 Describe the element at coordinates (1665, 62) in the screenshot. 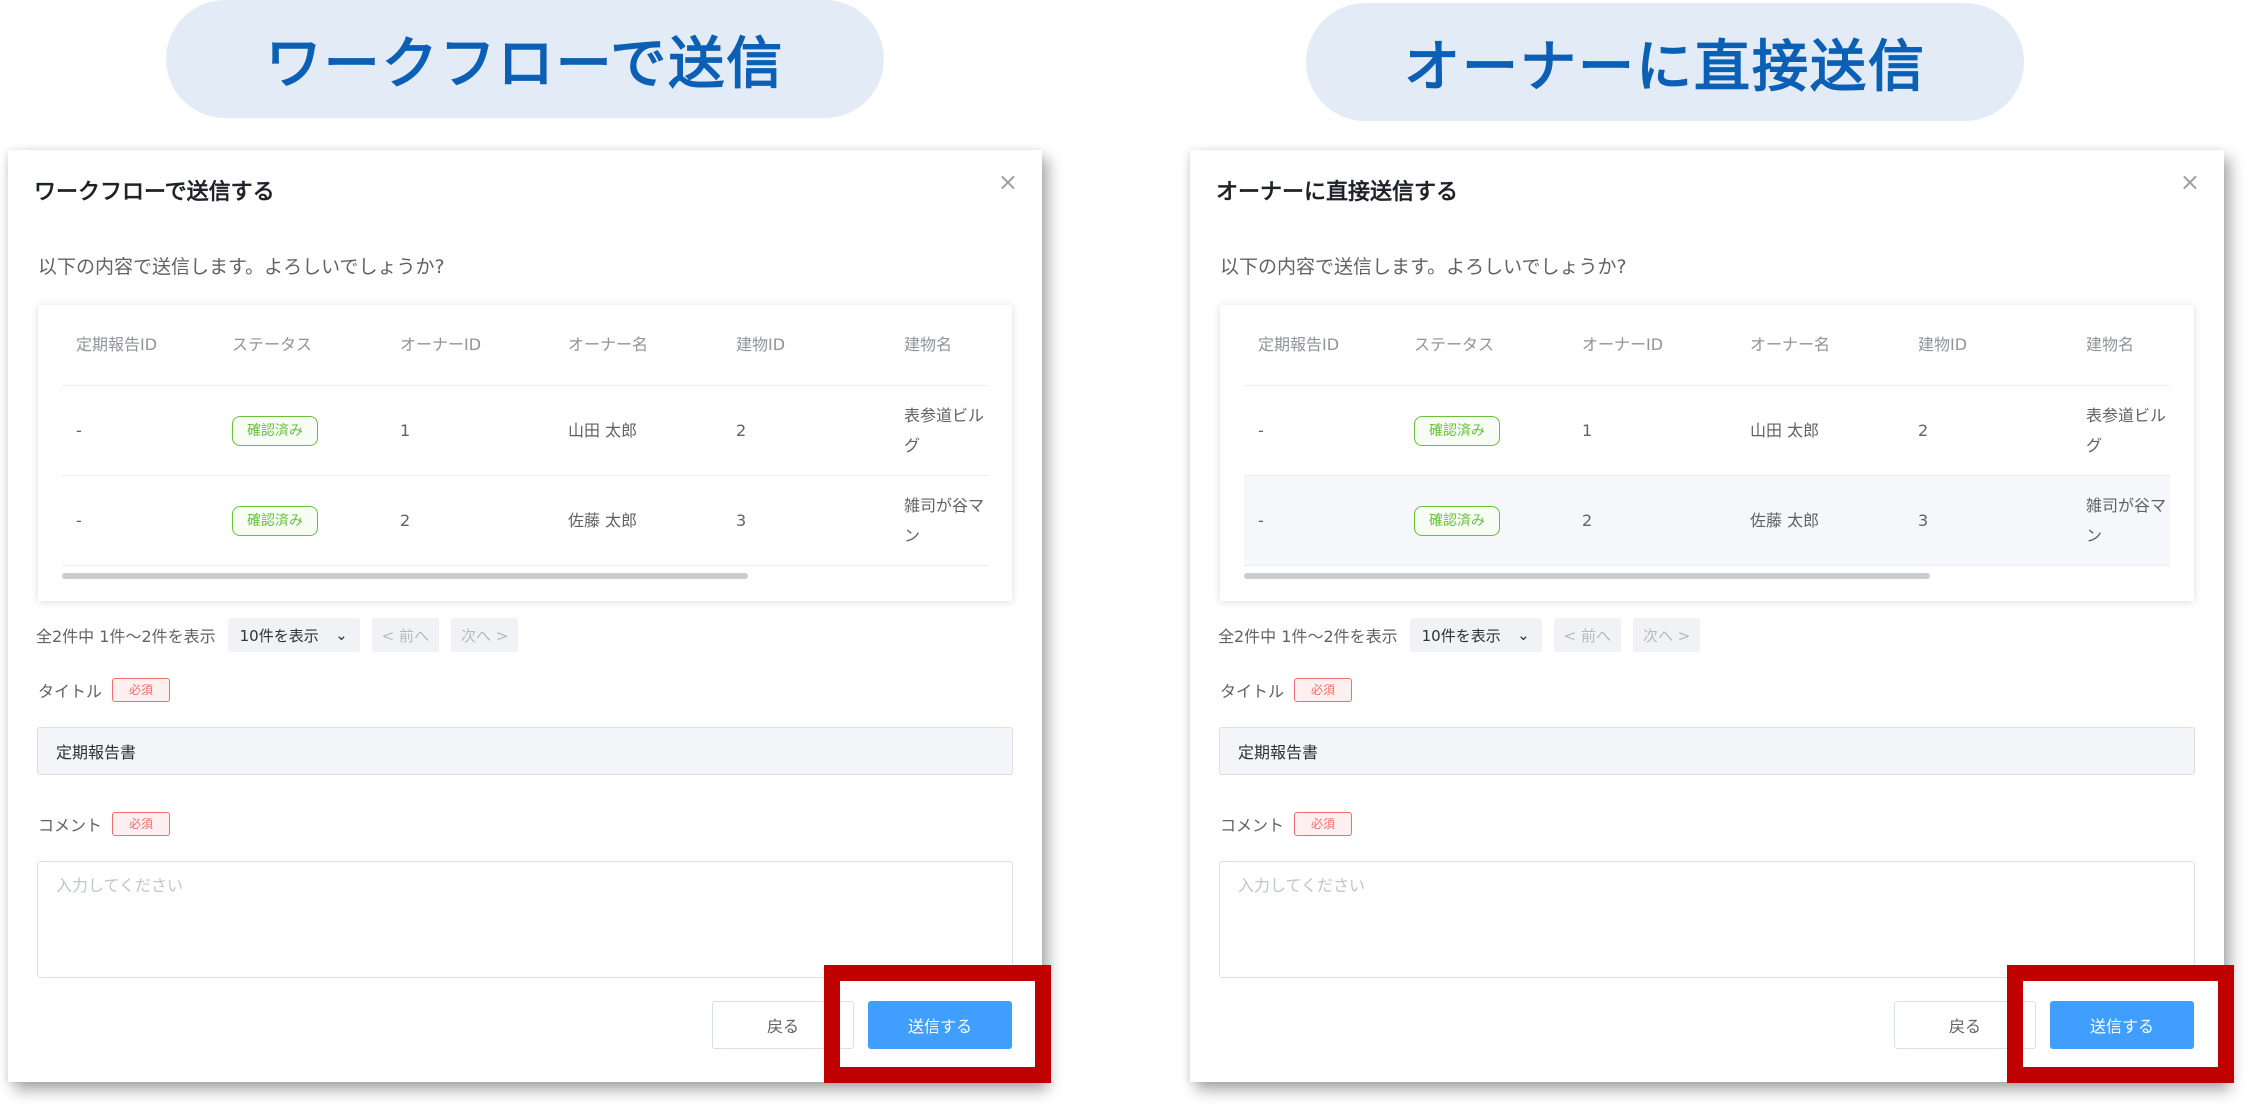

I see `header-direct-send: オーナーに直接送信` at that location.